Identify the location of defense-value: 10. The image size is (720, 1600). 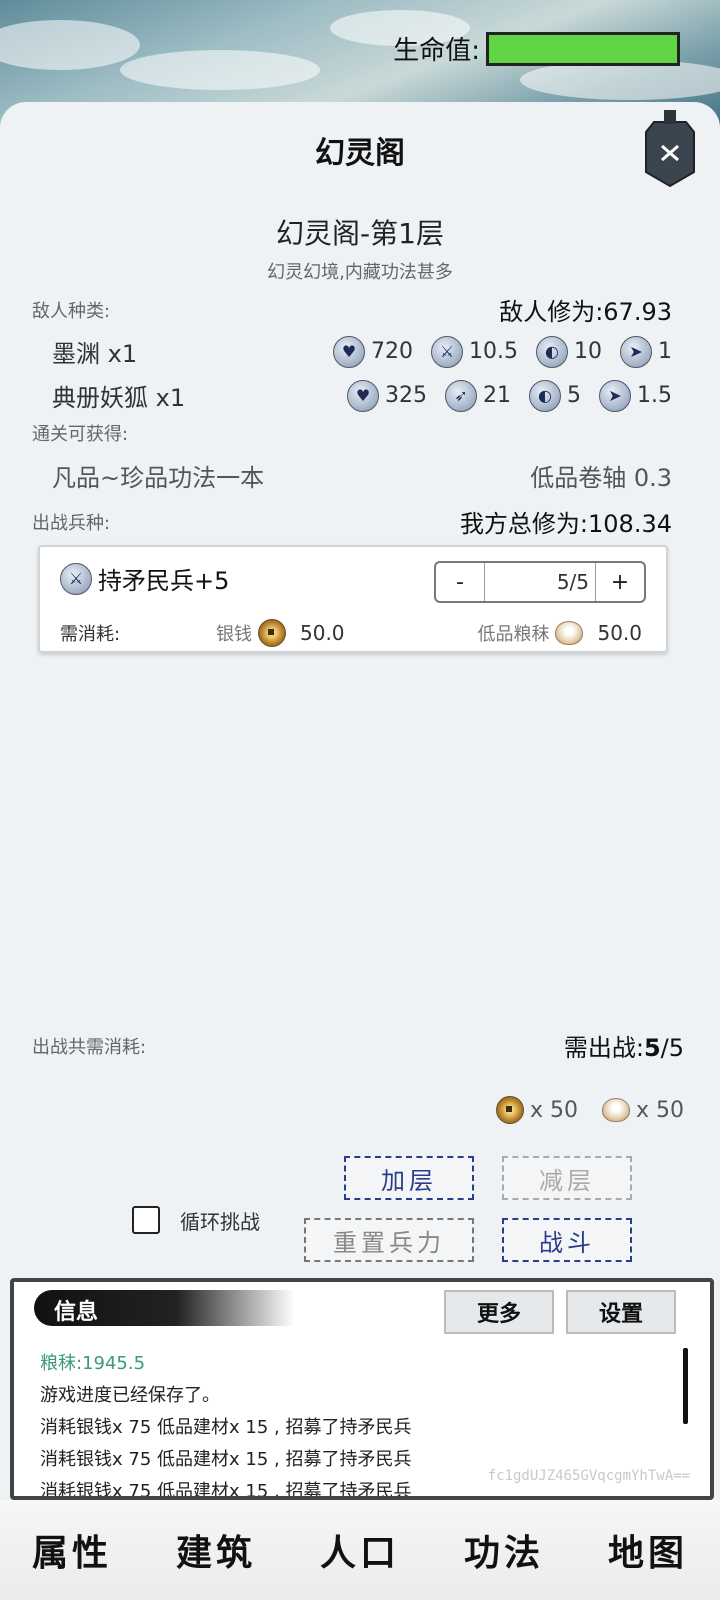
(588, 351).